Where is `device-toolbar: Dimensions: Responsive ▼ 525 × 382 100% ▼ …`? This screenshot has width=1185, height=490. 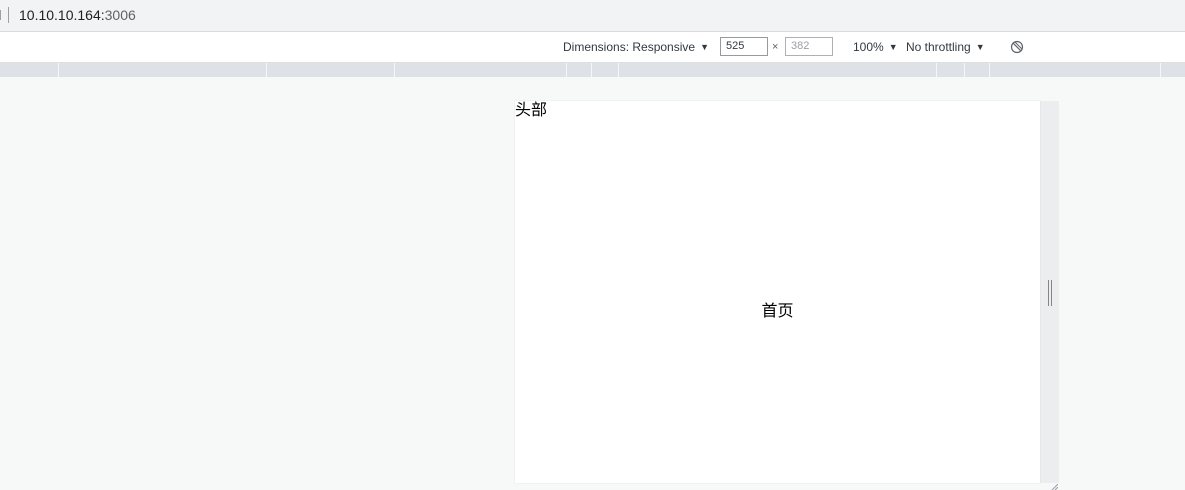
device-toolbar: Dimensions: Responsive ▼ 525 × 382 100% ▼ … is located at coordinates (592, 47).